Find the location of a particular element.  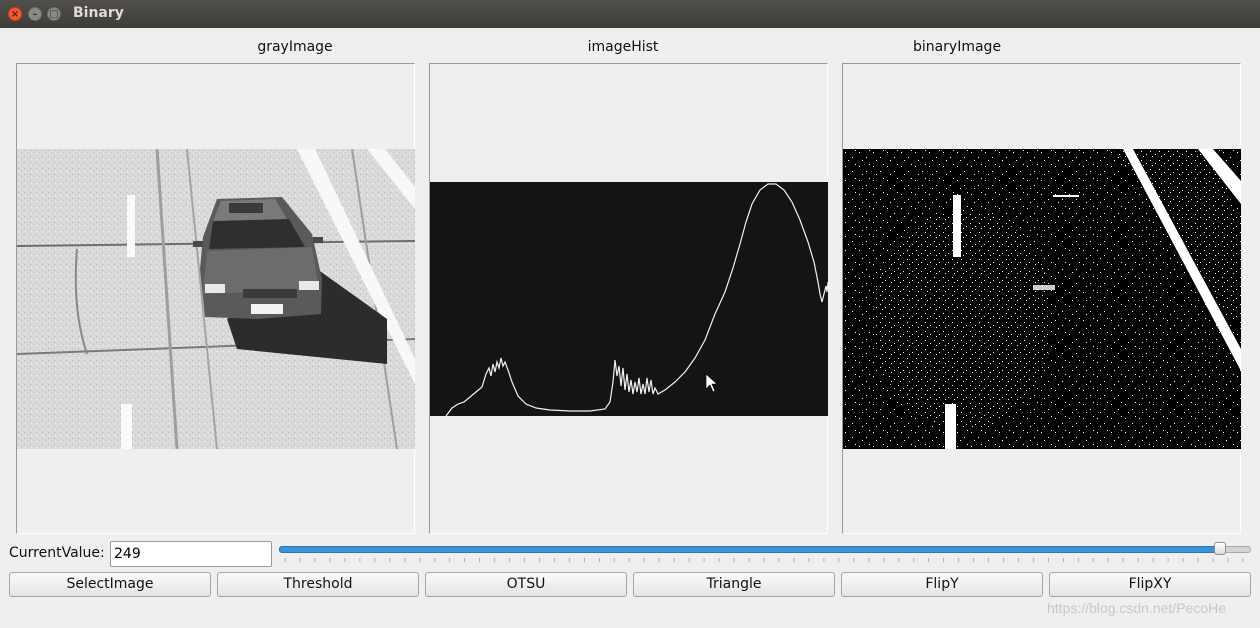

threshold-button: Threshold is located at coordinates (318, 584).